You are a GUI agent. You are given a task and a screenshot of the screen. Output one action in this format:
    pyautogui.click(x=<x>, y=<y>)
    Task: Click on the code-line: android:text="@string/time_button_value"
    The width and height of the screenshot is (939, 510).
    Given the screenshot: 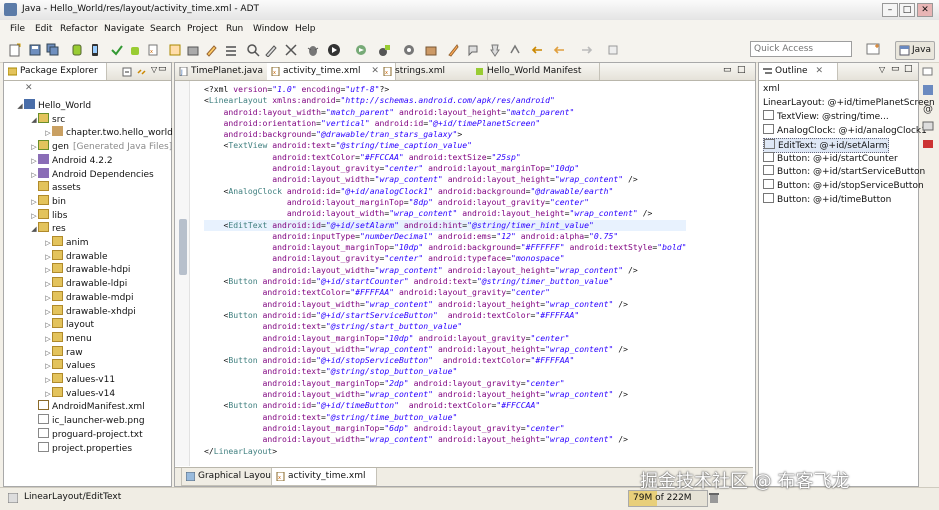 What is the action you would take?
    pyautogui.click(x=445, y=417)
    